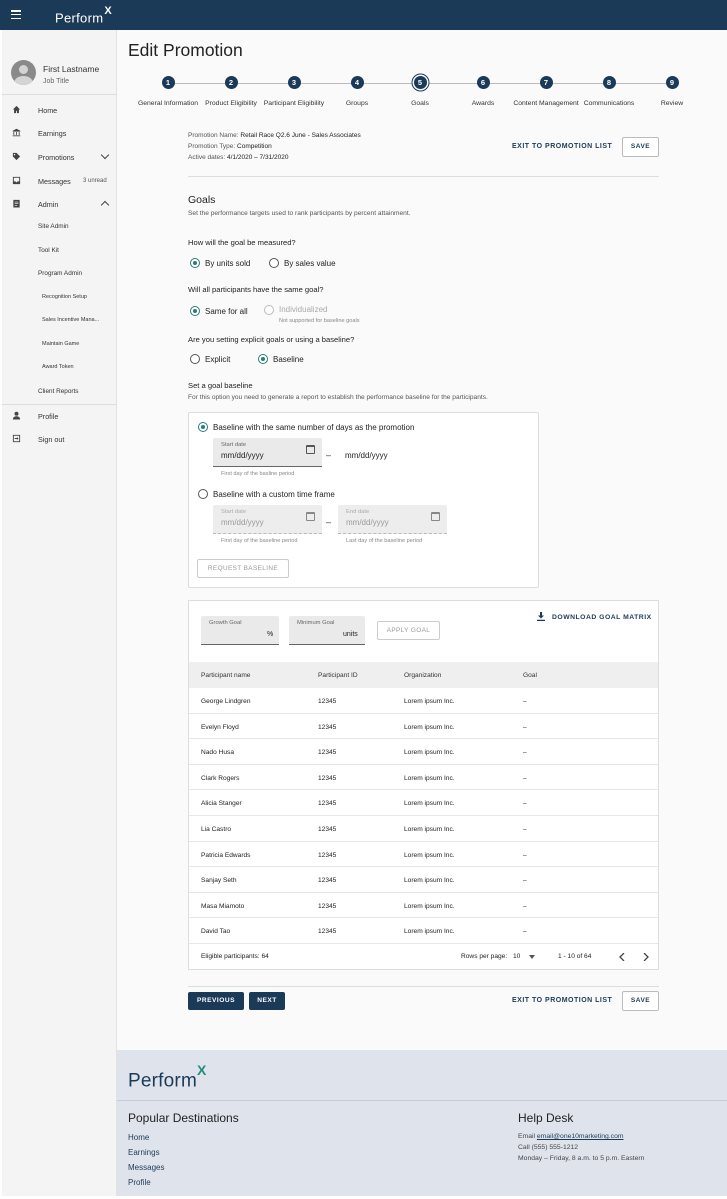  What do you see at coordinates (420, 92) in the screenshot?
I see `step-5: 5 Goals` at bounding box center [420, 92].